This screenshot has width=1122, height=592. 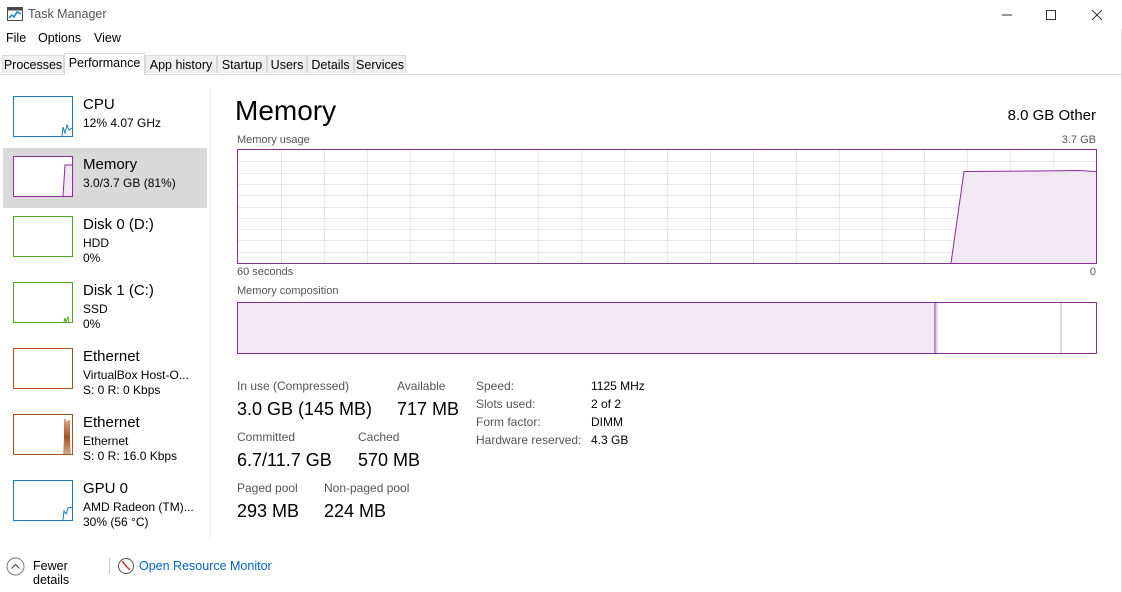 I want to click on memory-thumbnail-graph, so click(x=43, y=176).